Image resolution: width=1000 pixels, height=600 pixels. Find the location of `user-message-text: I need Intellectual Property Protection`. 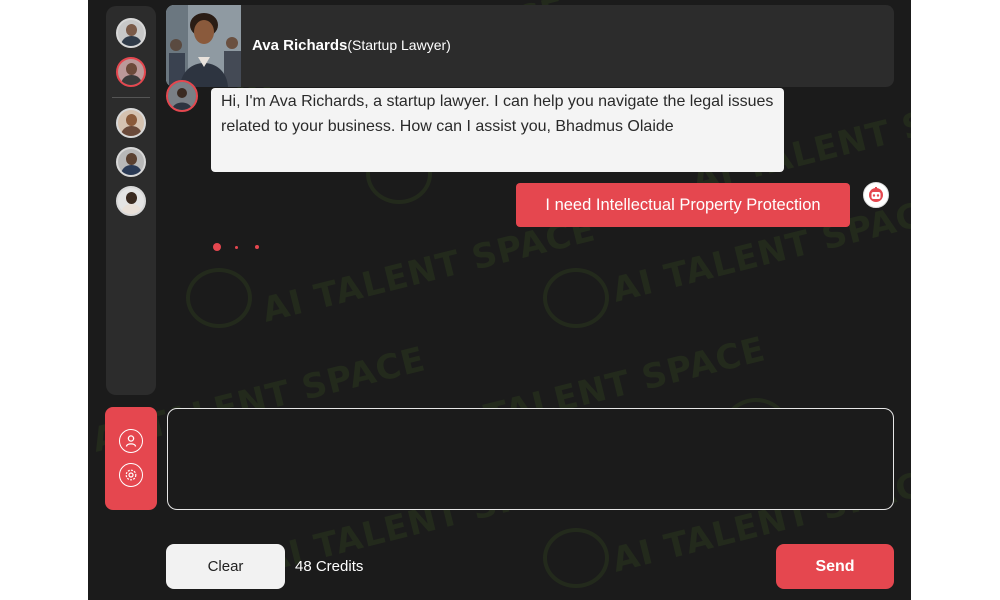

user-message-text: I need Intellectual Property Protection is located at coordinates (683, 204).